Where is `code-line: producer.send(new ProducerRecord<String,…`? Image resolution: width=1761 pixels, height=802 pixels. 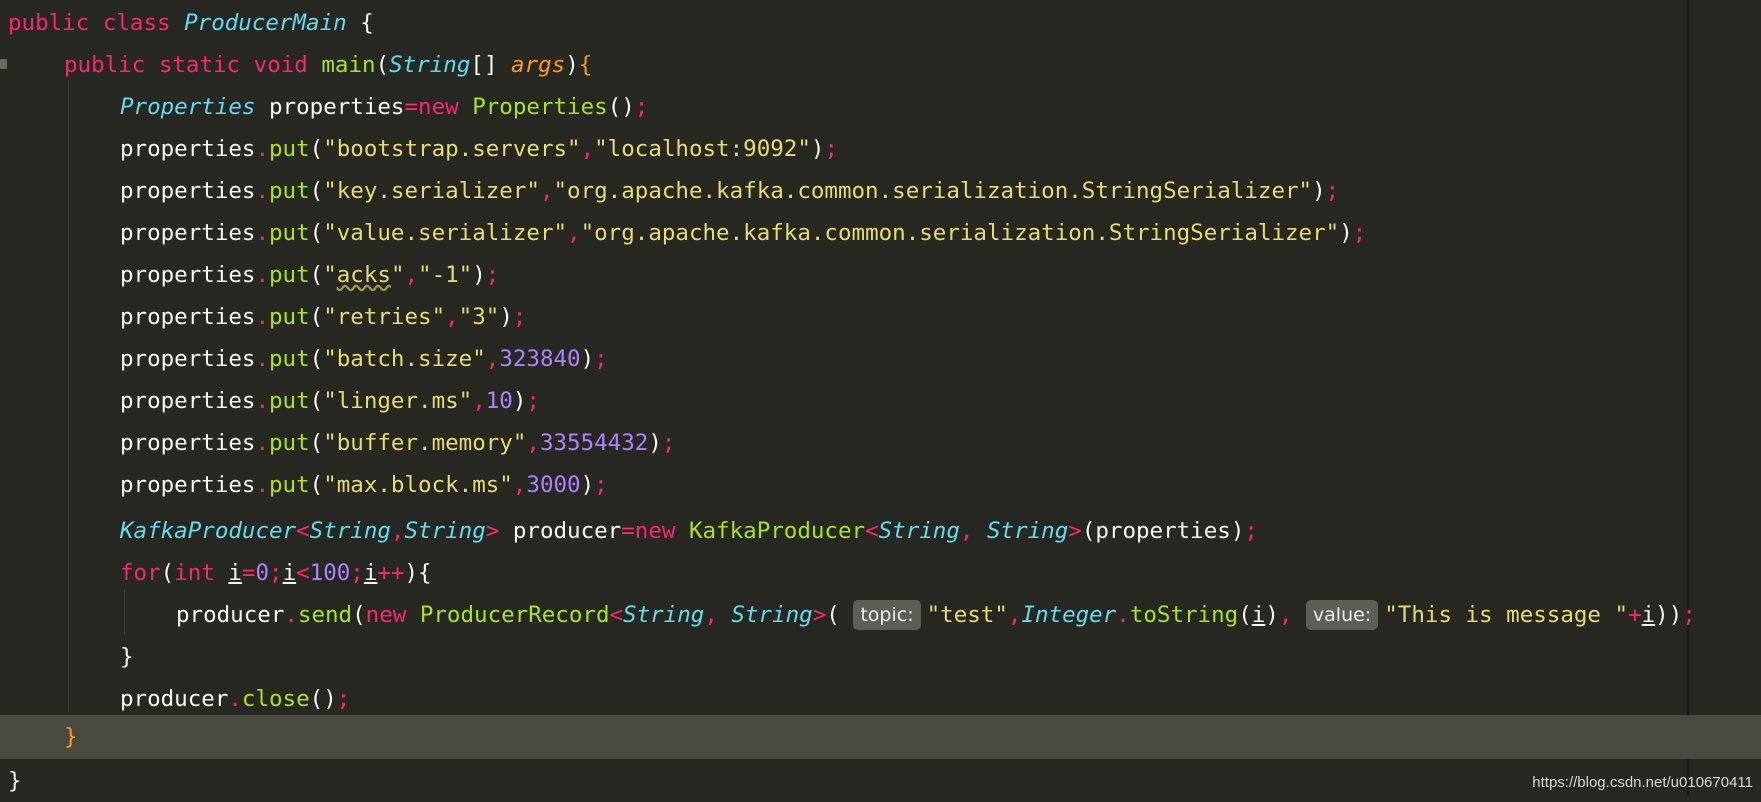 code-line: producer.send(new ProducerRecord<String,… is located at coordinates (880, 615).